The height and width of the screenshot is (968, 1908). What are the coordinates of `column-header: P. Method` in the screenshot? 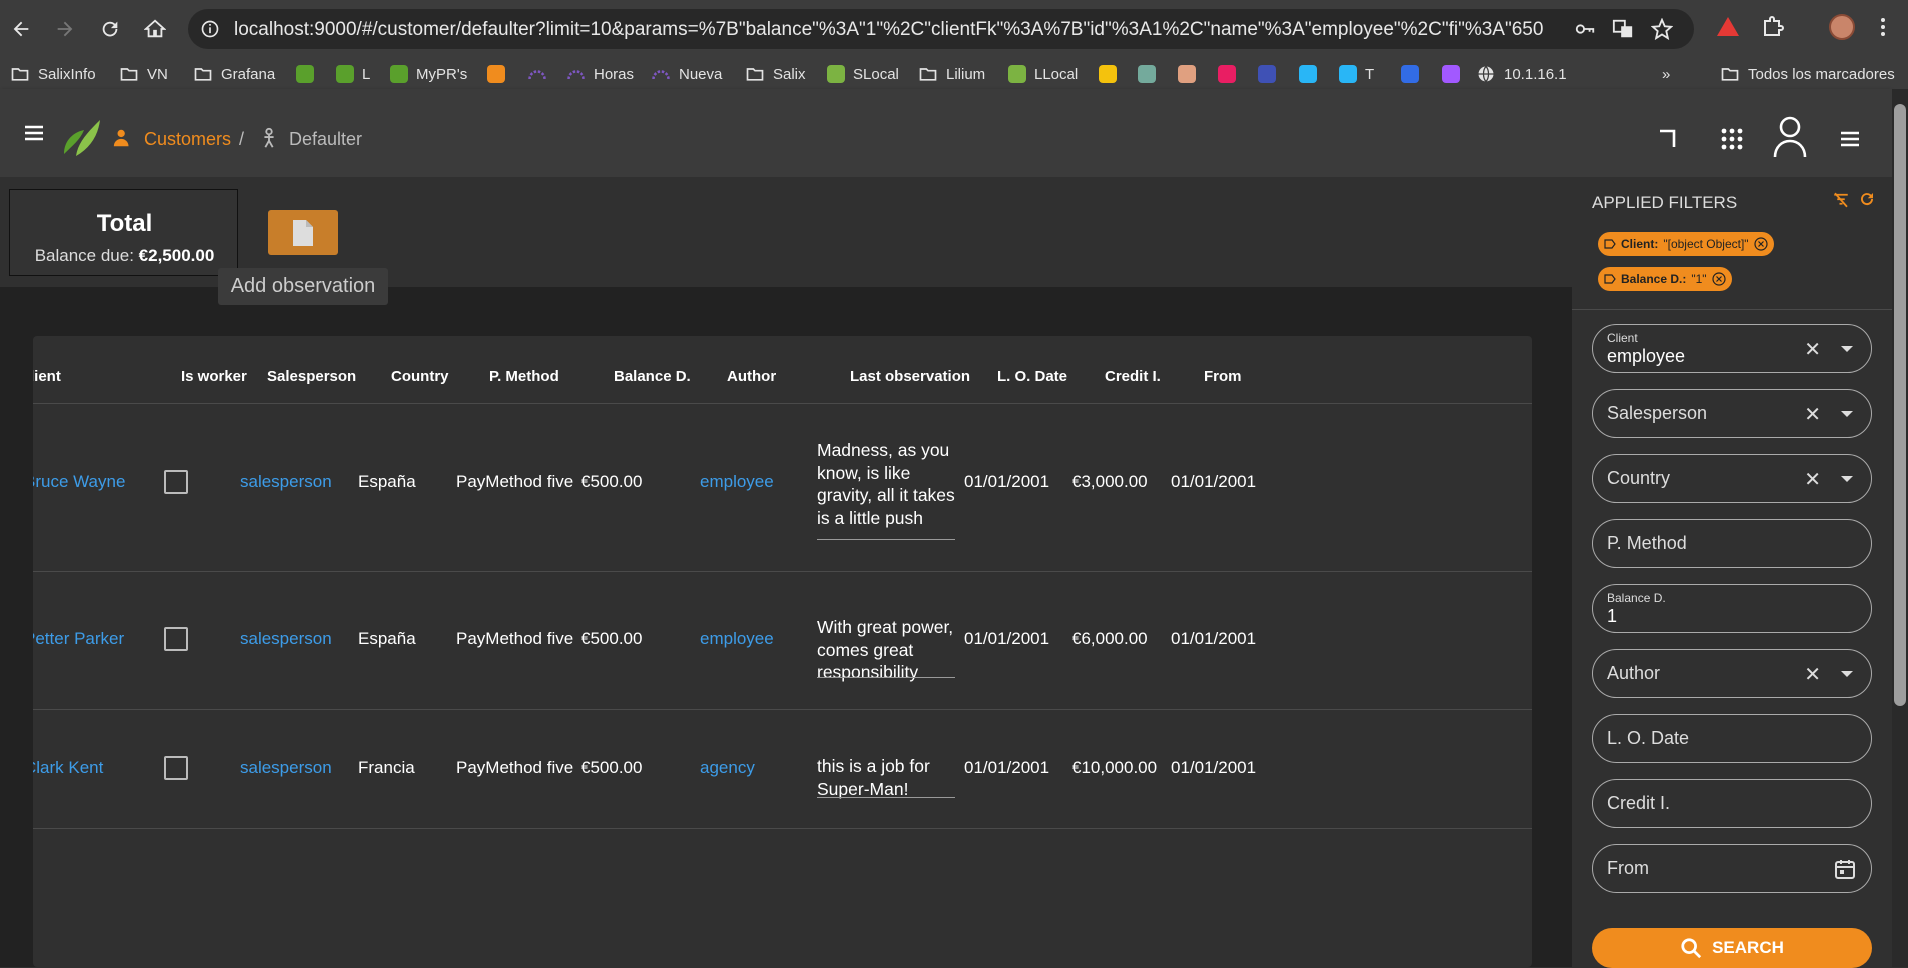 It's located at (524, 376).